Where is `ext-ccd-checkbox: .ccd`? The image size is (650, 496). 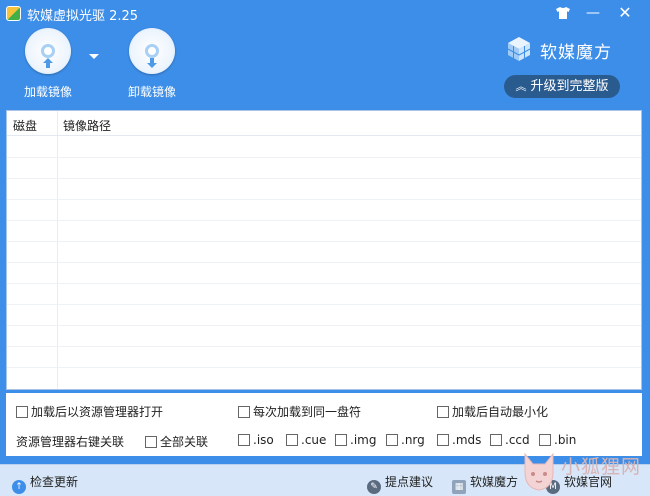 ext-ccd-checkbox: .ccd is located at coordinates (510, 440).